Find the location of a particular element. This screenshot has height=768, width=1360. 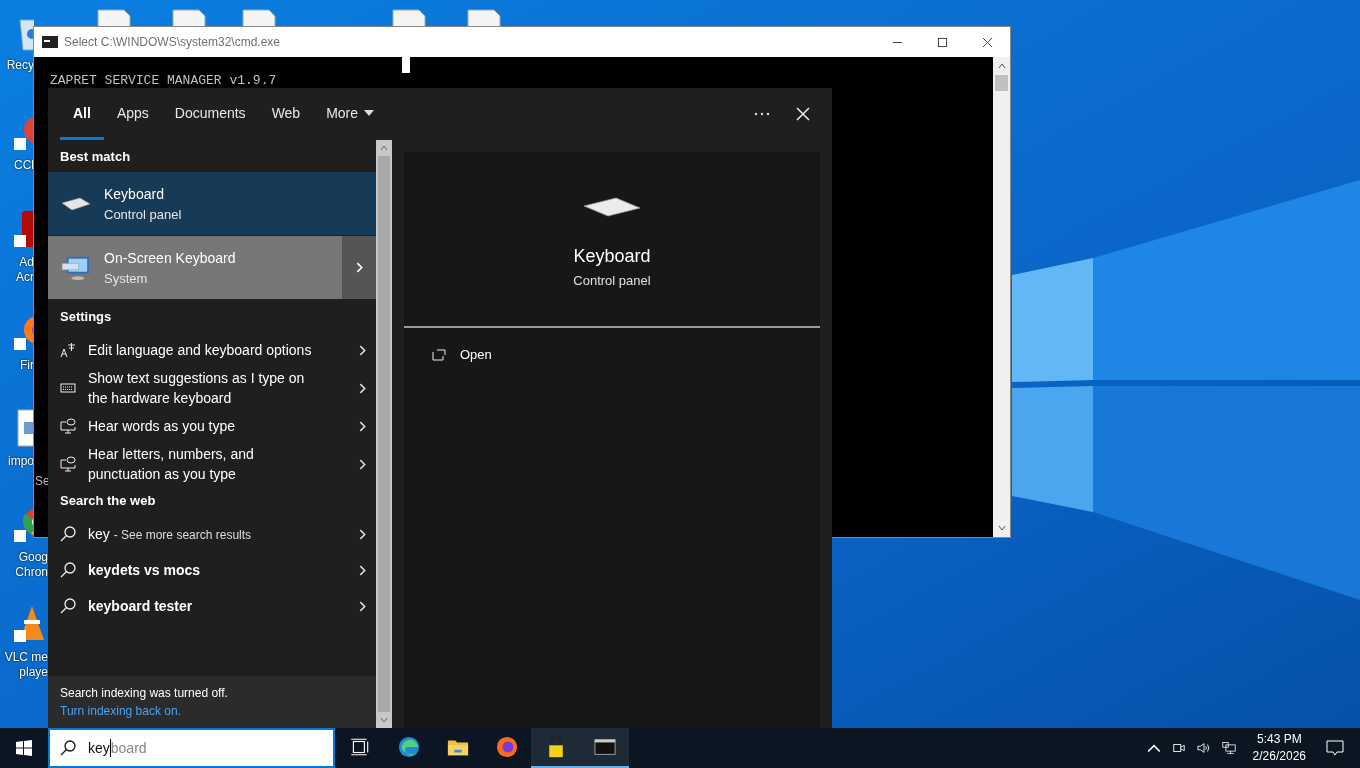

desktop-icon-label: Recy is located at coordinates (20, 65).